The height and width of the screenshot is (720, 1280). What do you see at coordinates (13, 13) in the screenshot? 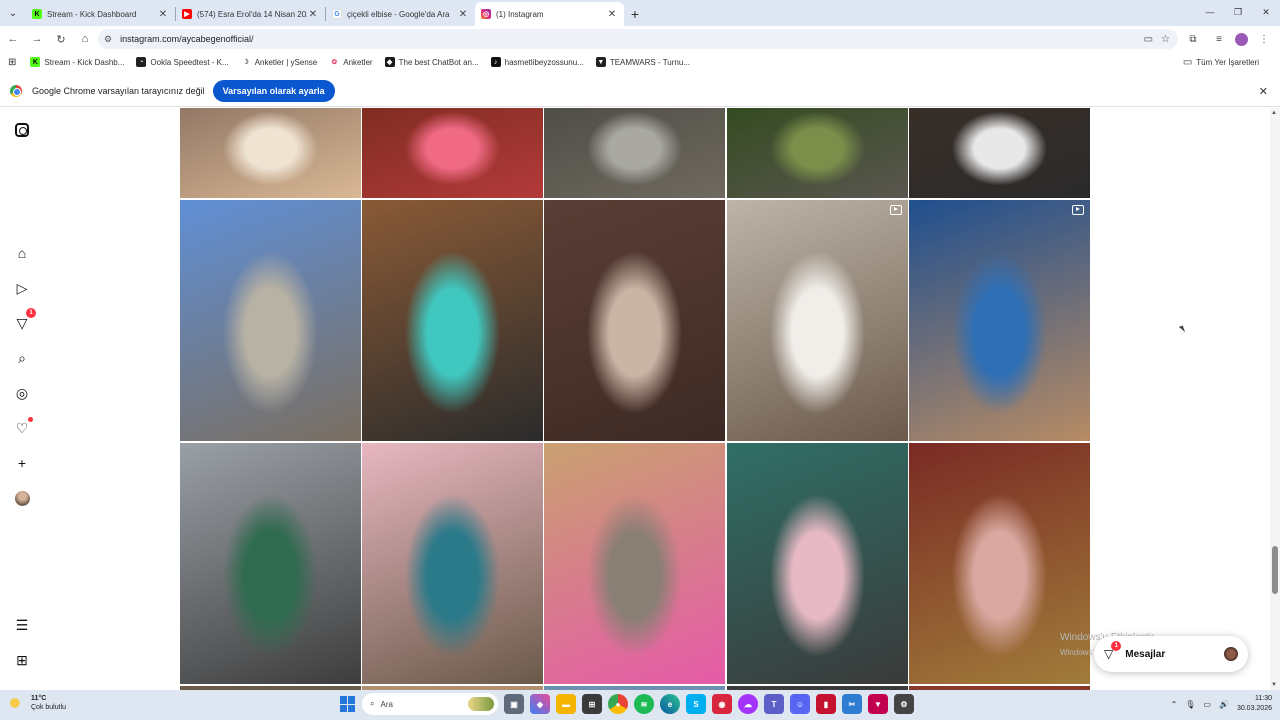
I see `tab-search-icon: ⌄` at bounding box center [13, 13].